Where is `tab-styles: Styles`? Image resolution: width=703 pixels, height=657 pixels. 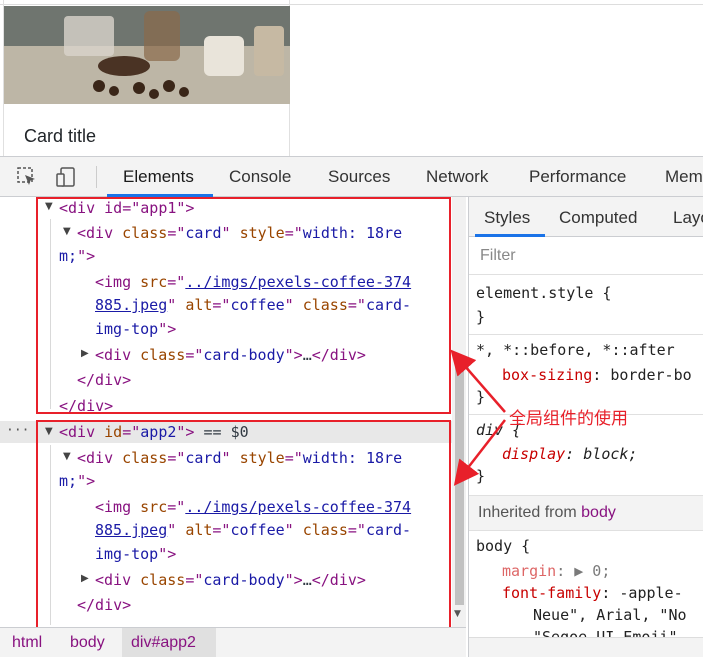
tab-styles: Styles is located at coordinates (507, 218).